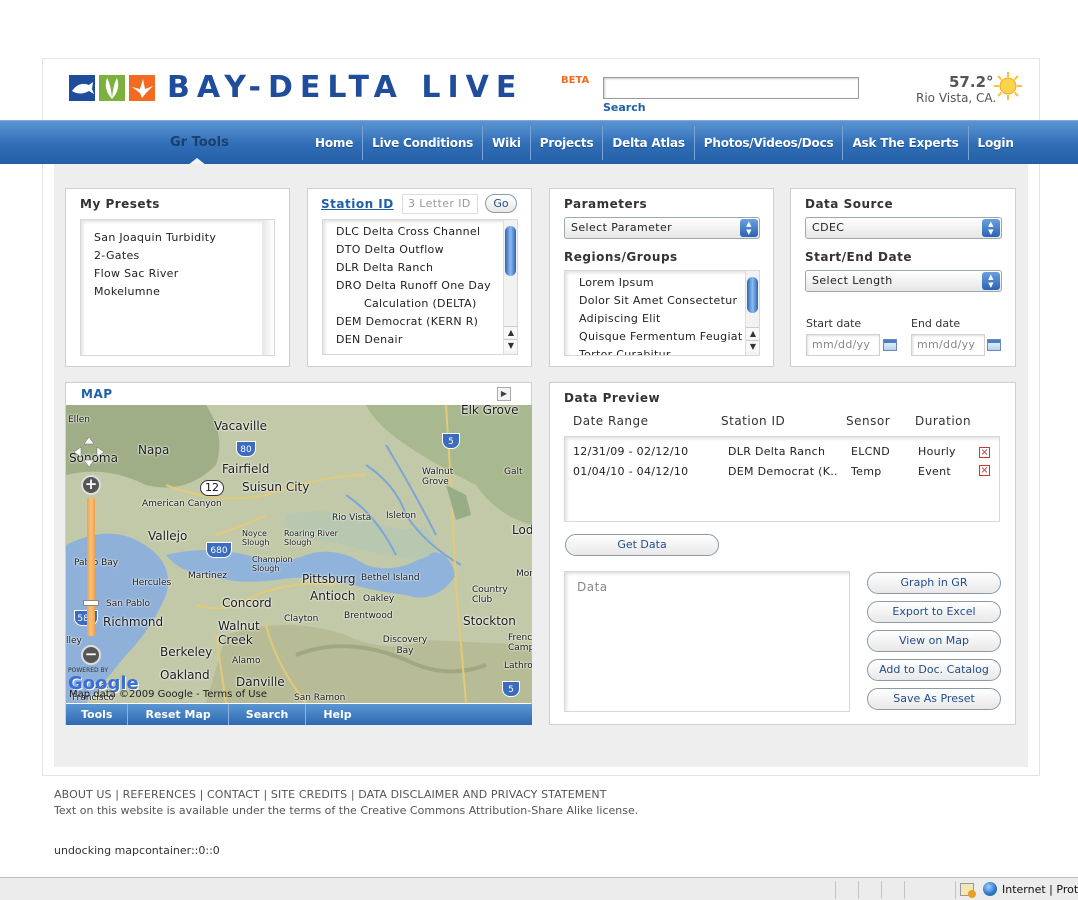 The height and width of the screenshot is (900, 1078). Describe the element at coordinates (155, 292) in the screenshot. I see `preset-item: Mokelumne` at that location.